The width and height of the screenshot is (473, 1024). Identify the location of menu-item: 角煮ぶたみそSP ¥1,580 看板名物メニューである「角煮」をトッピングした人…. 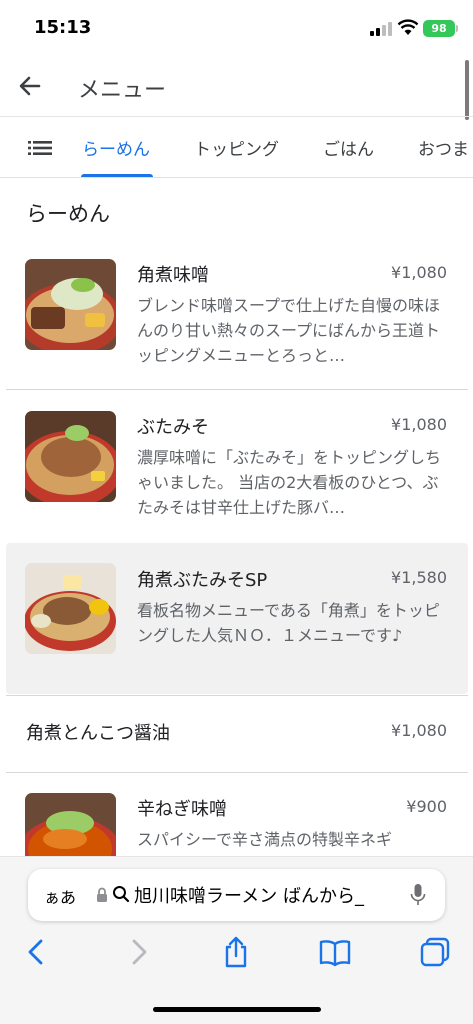
(237, 618).